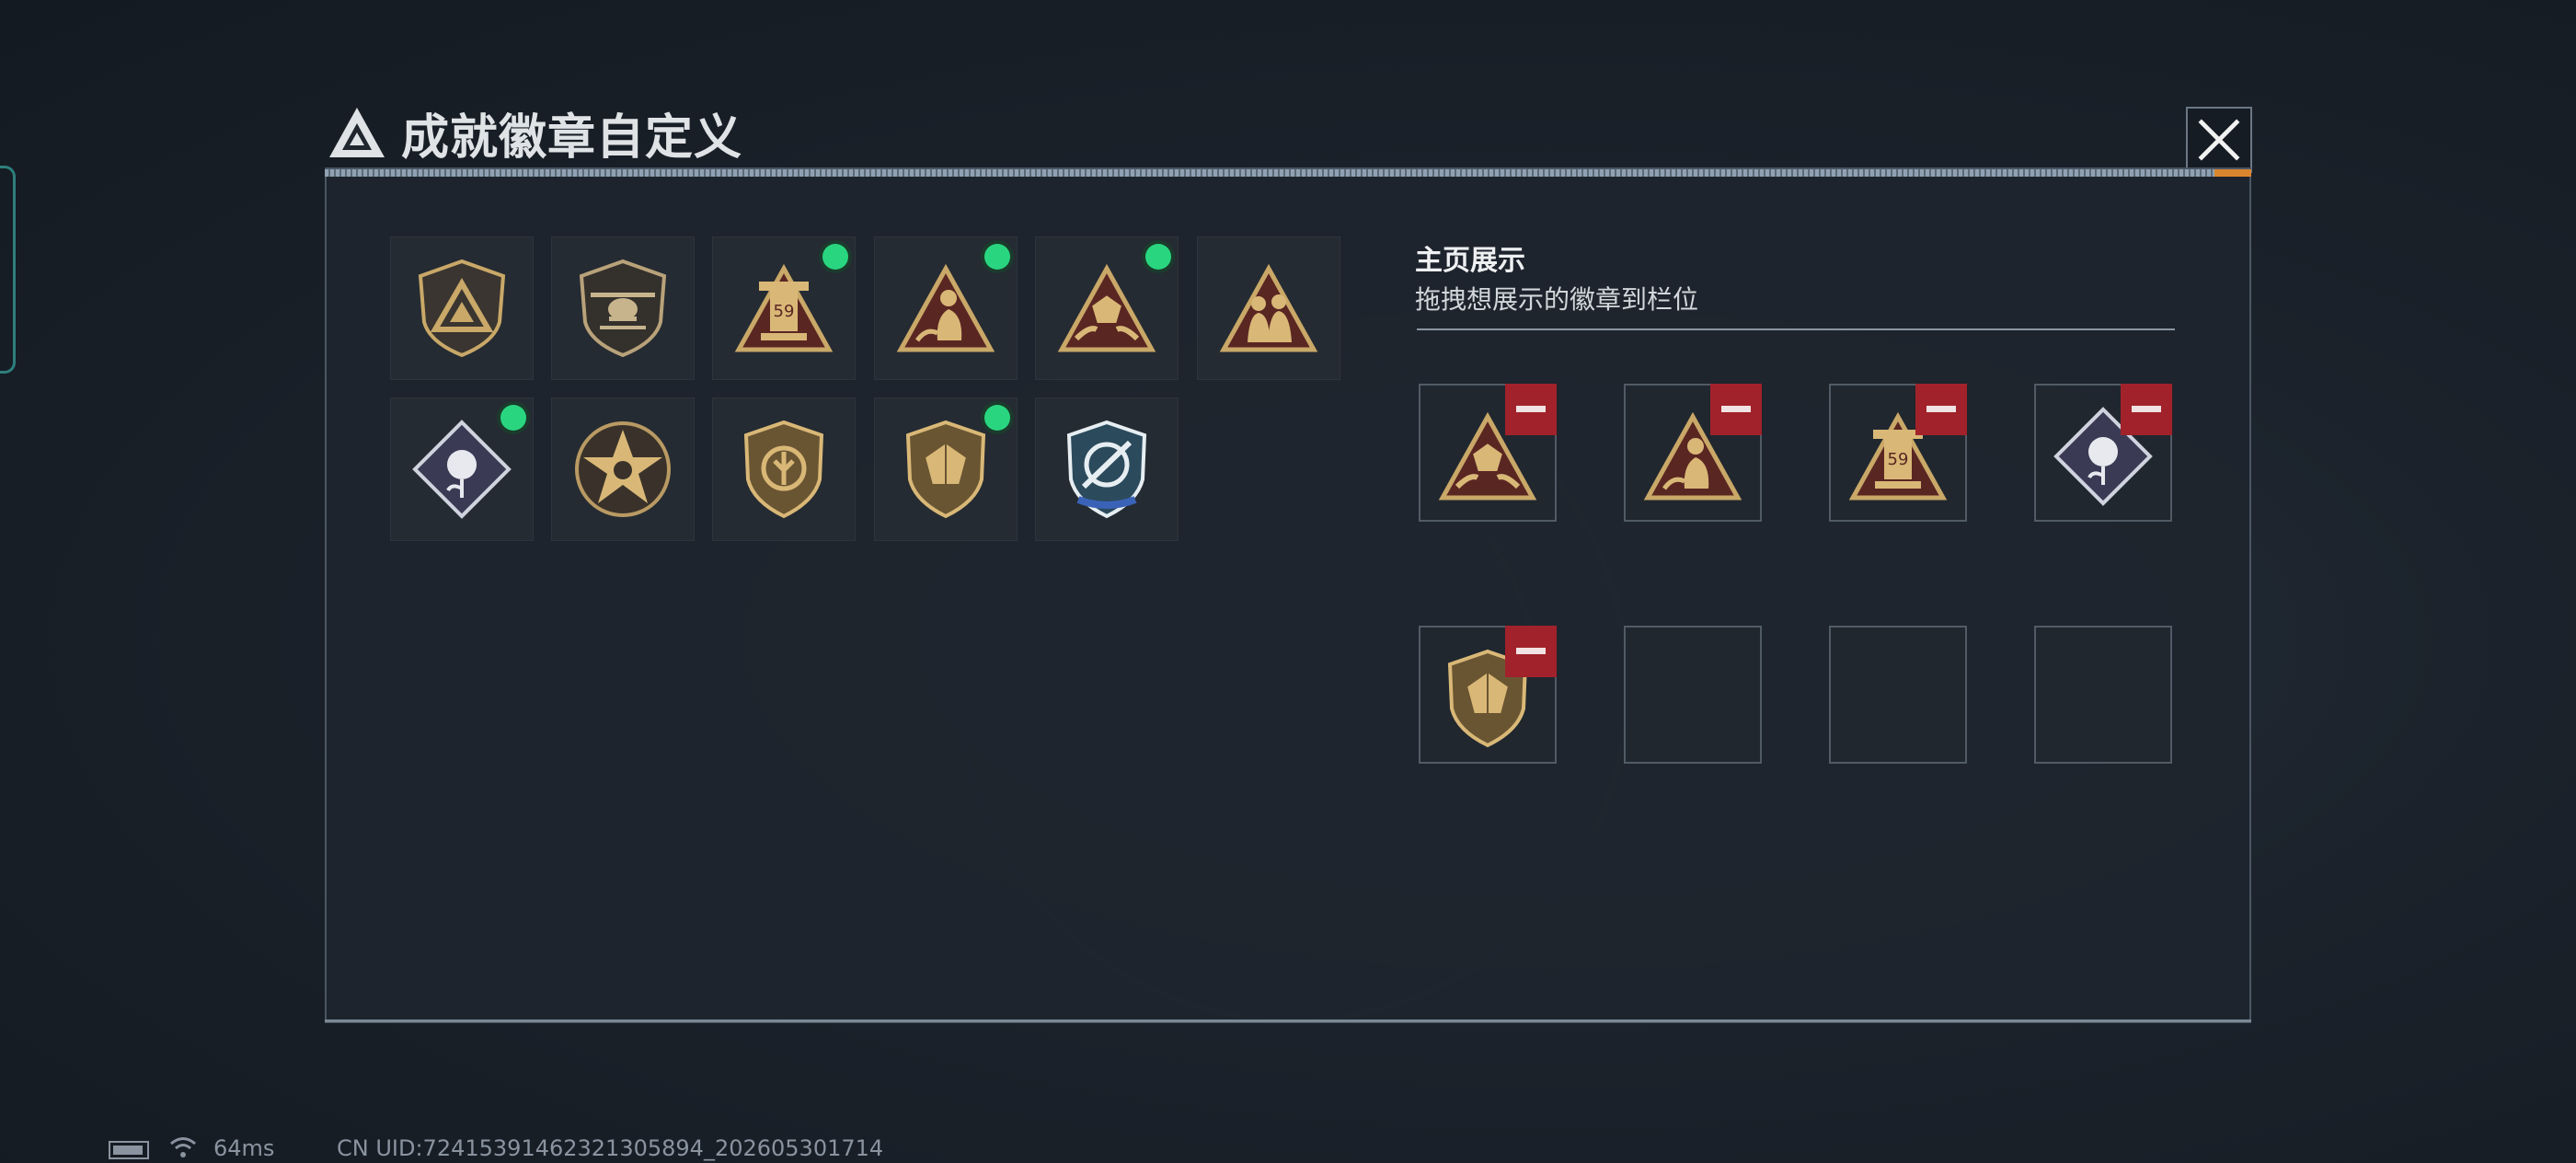  I want to click on showcase-slot-3: 59, so click(1898, 453).